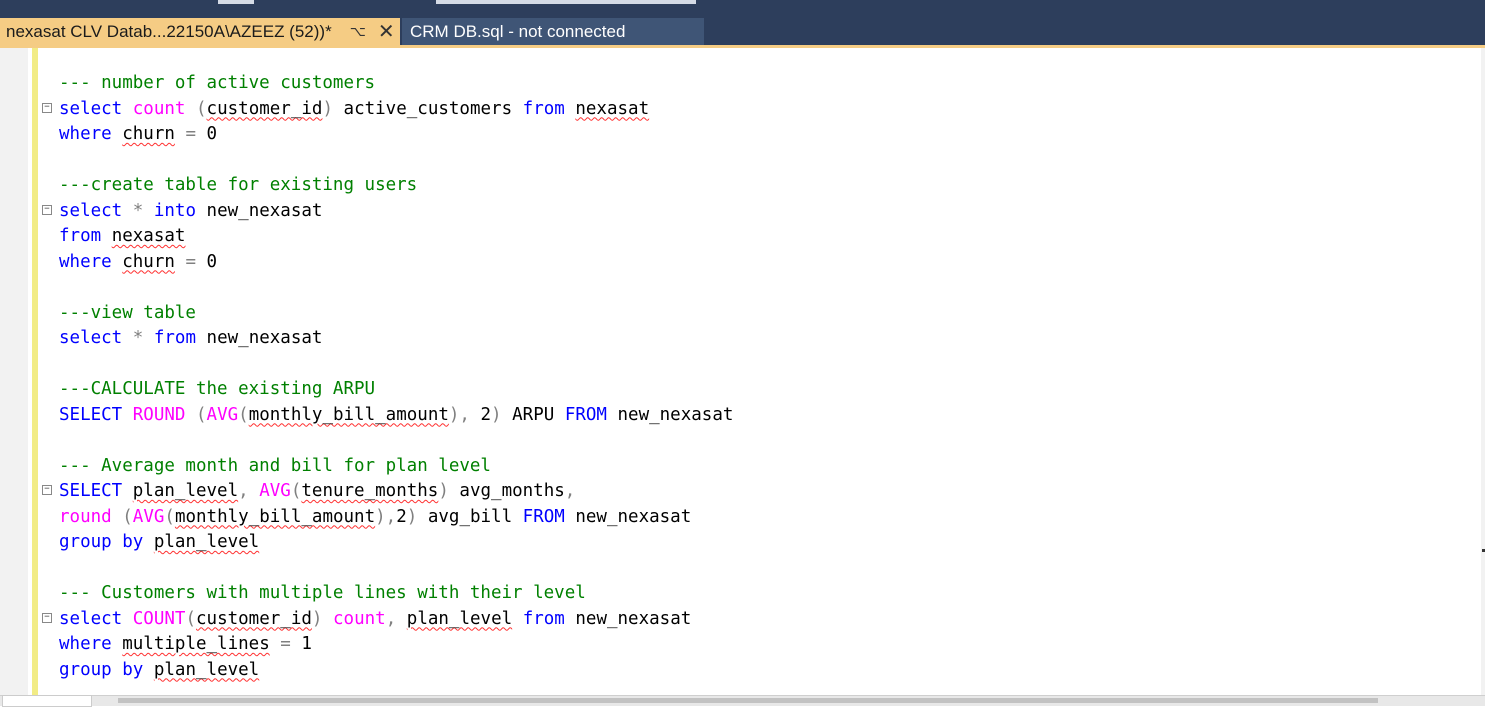  Describe the element at coordinates (47, 701) in the screenshot. I see `zoom-box` at that location.